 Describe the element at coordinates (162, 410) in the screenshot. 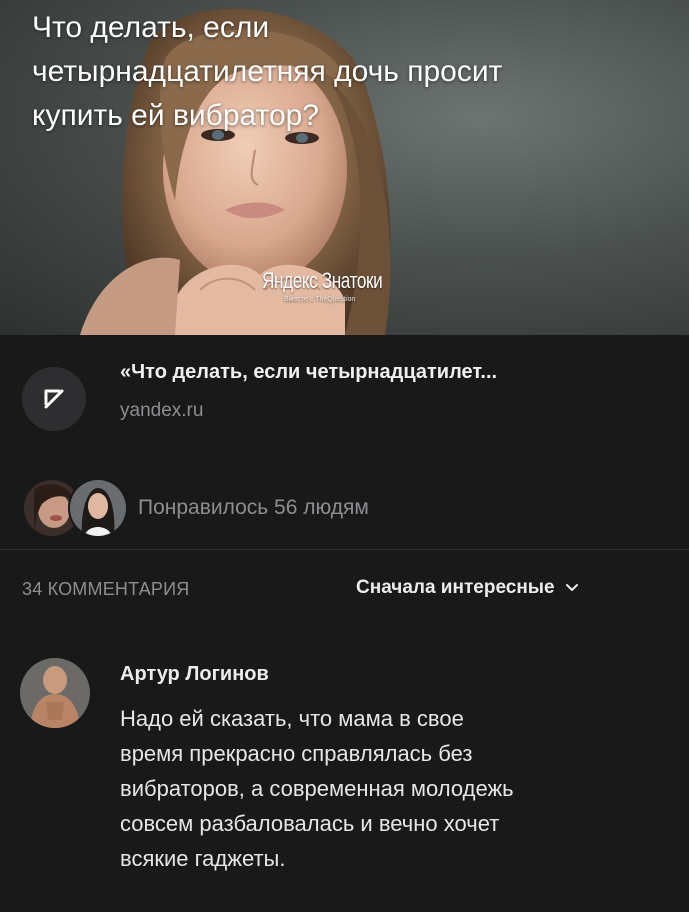

I see `link-domain: yandex.ru` at that location.